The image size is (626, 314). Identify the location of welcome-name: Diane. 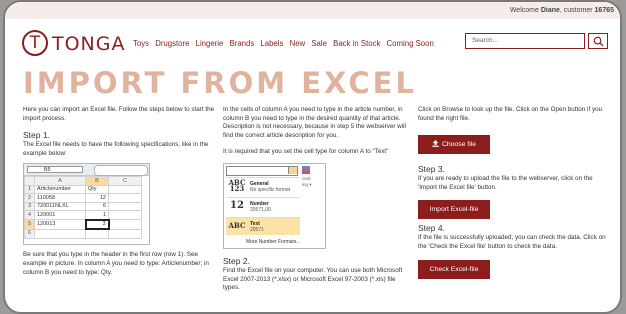
(550, 10).